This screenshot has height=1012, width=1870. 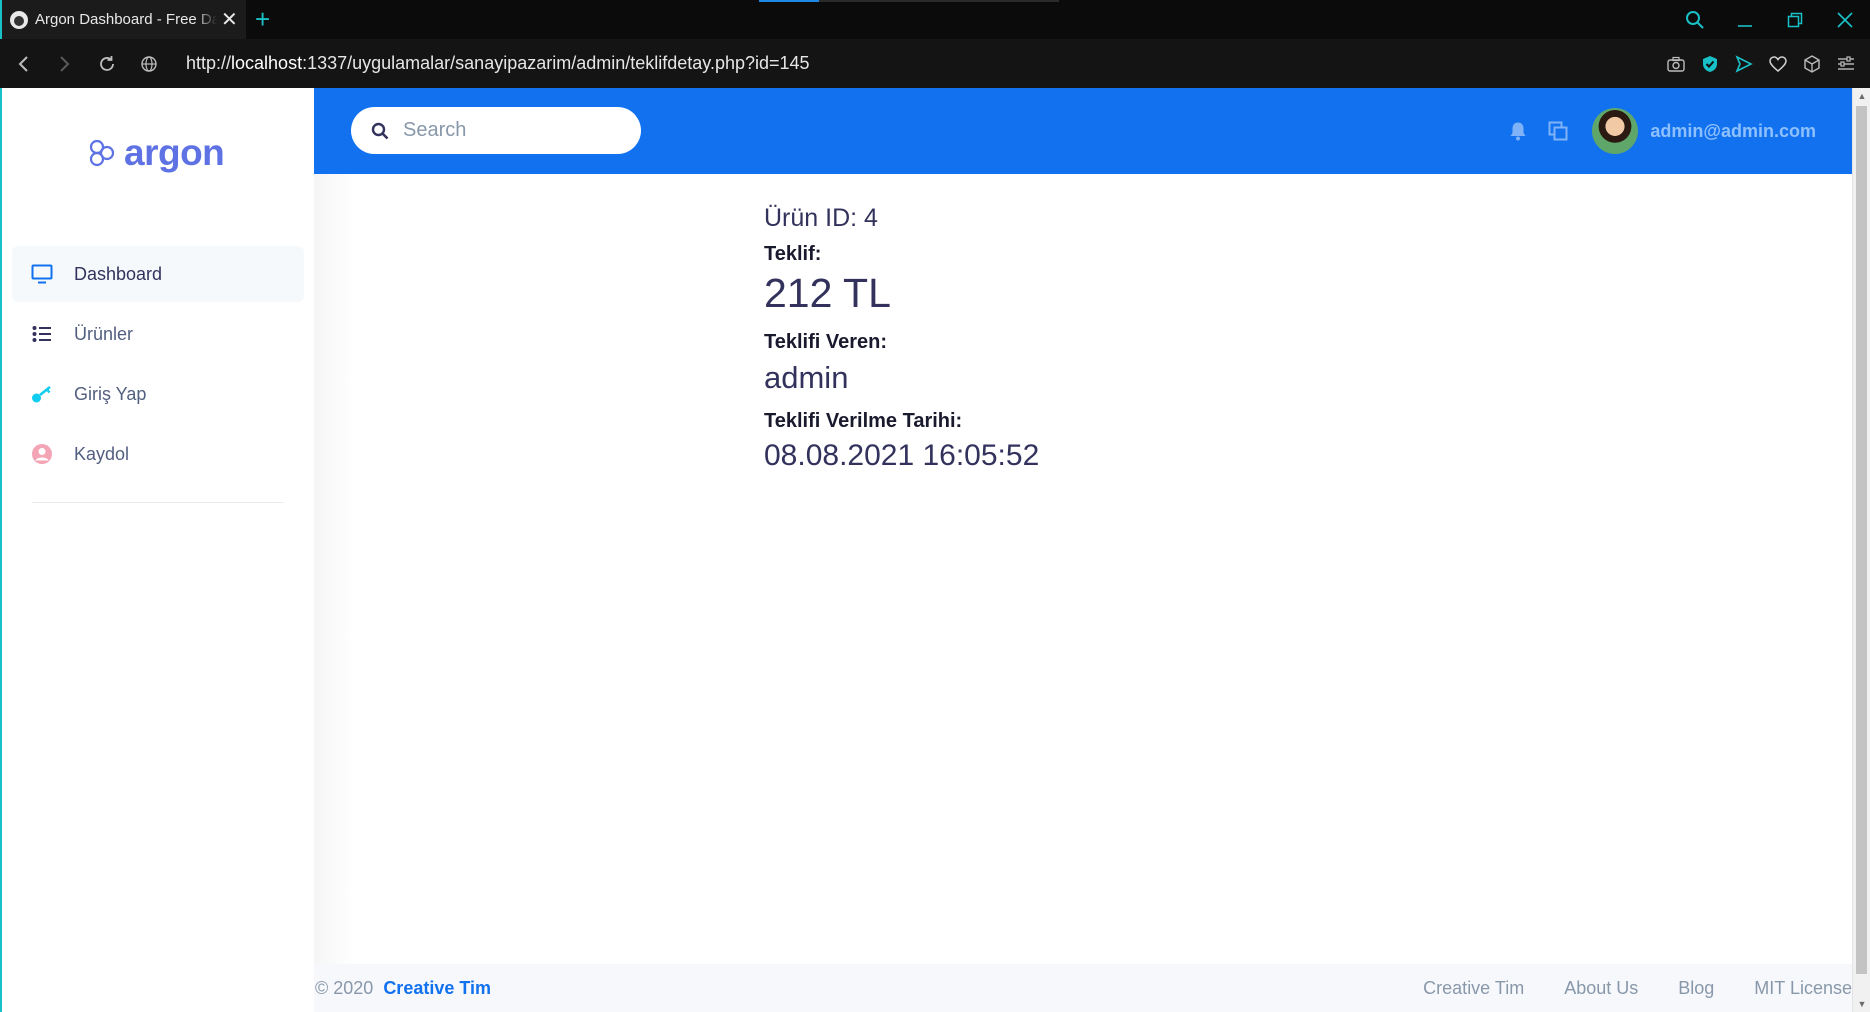 I want to click on user-email: admin@admin.com, so click(x=1733, y=131).